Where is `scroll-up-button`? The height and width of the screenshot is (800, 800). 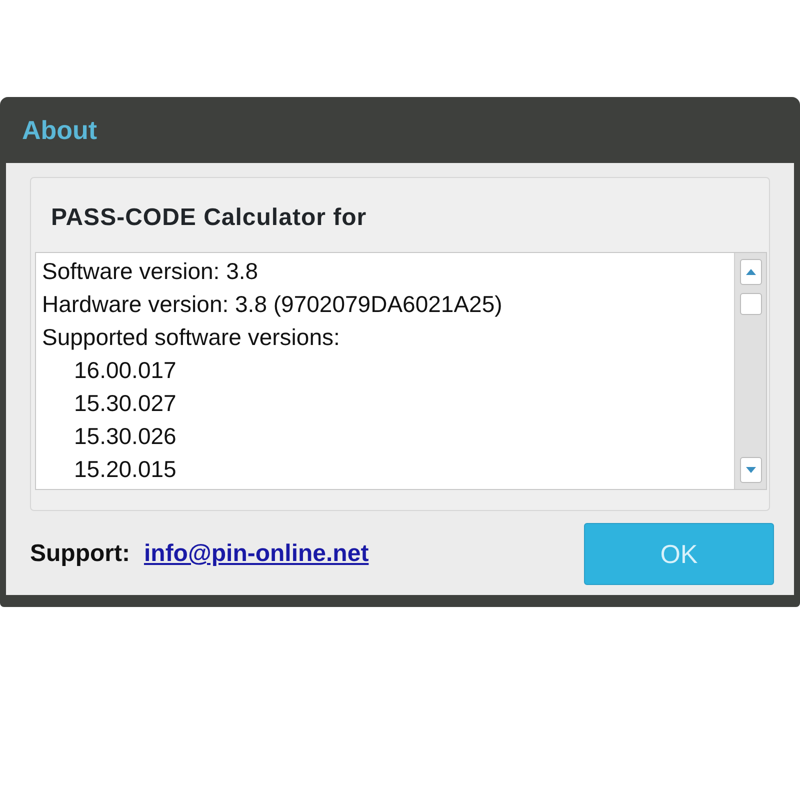 scroll-up-button is located at coordinates (751, 272).